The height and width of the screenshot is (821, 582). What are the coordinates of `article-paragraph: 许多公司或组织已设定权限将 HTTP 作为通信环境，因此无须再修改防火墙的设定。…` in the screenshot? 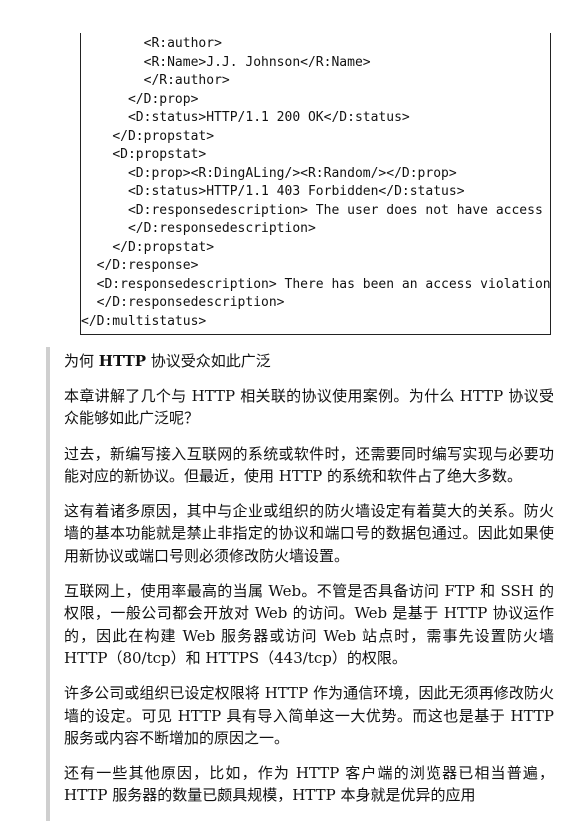 It's located at (309, 715).